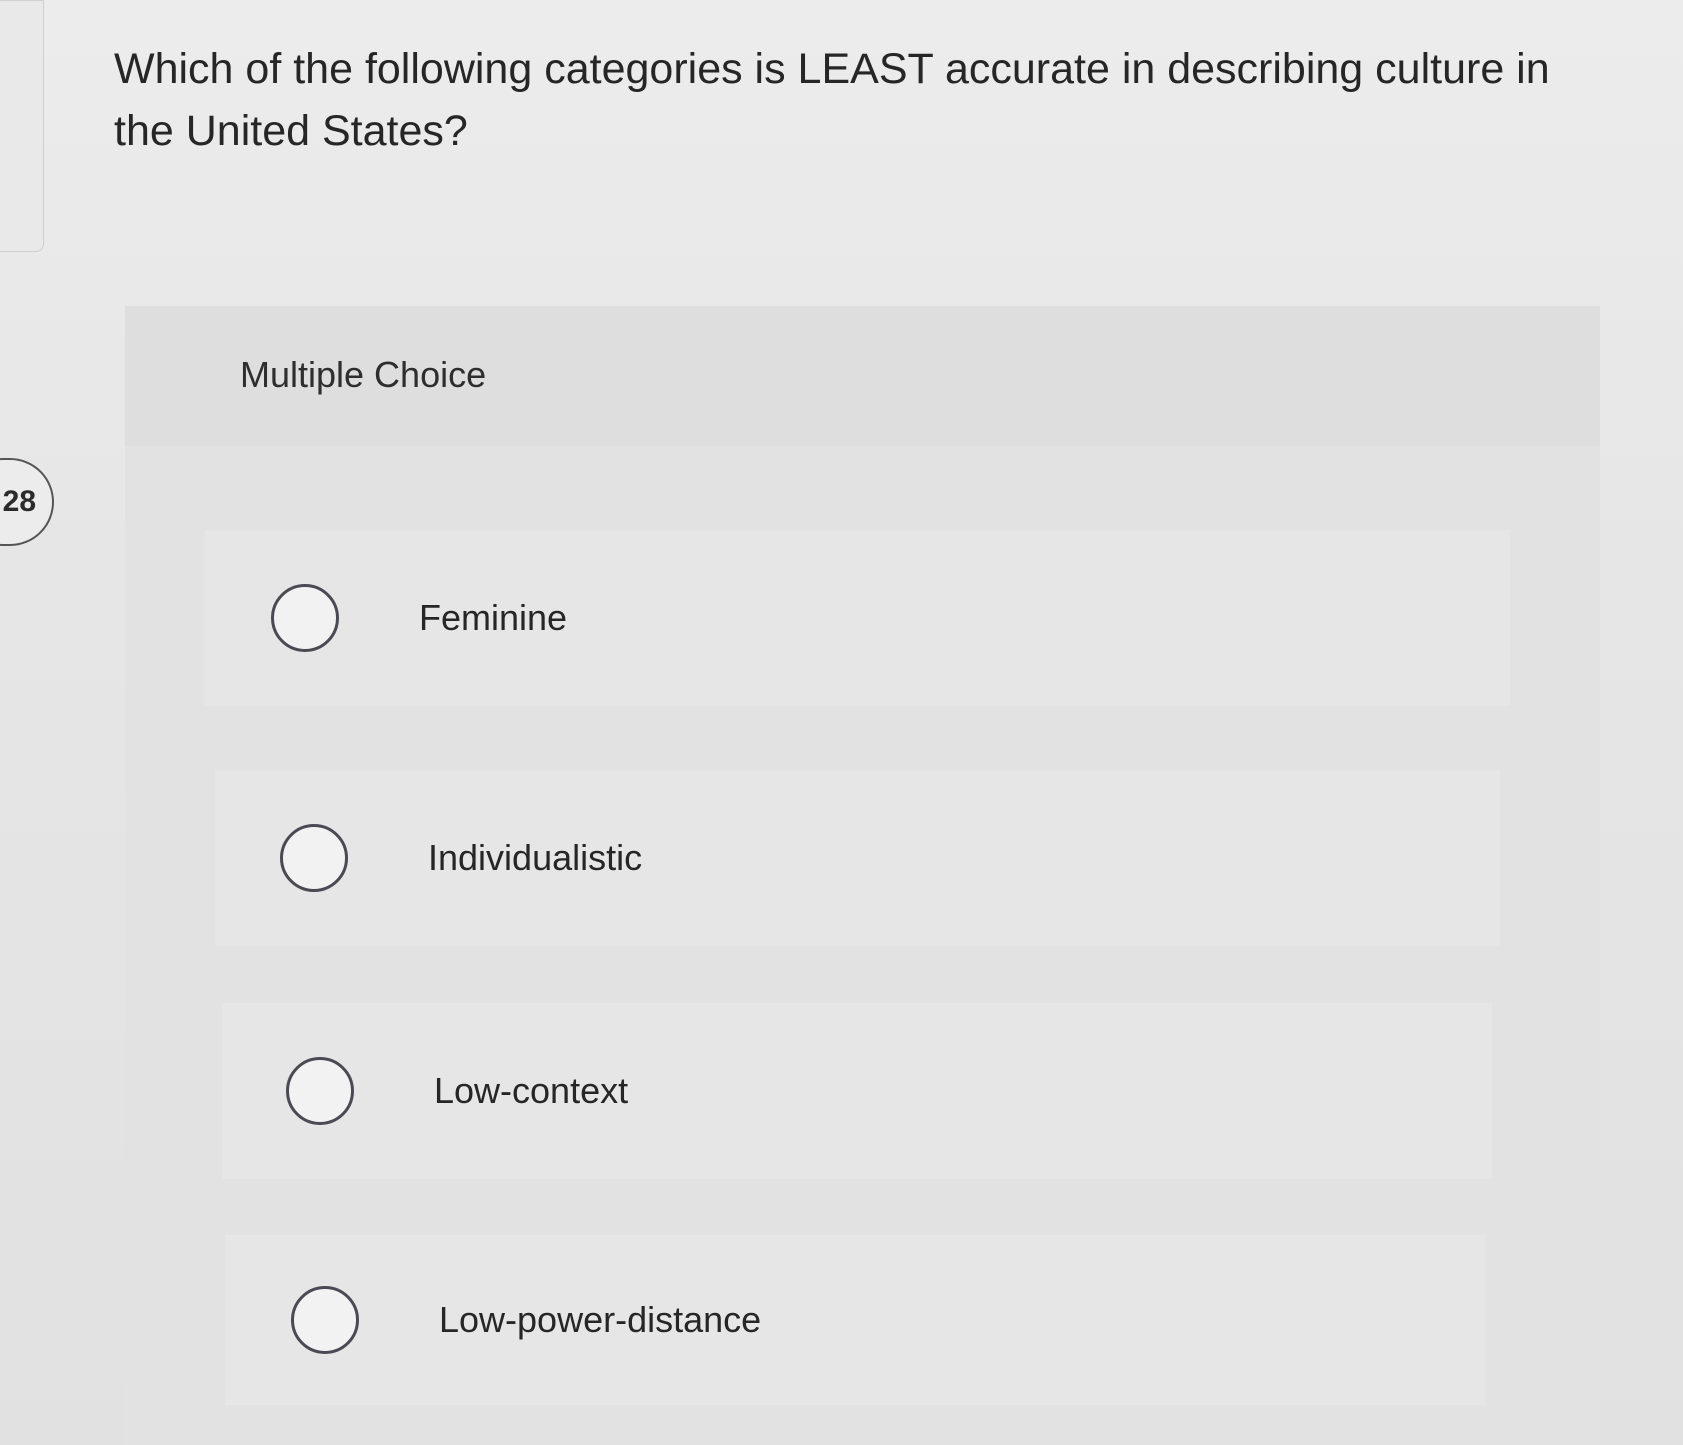 The image size is (1683, 1445). Describe the element at coordinates (857, 858) in the screenshot. I see `choice-option-individualistic: Individualistic` at that location.